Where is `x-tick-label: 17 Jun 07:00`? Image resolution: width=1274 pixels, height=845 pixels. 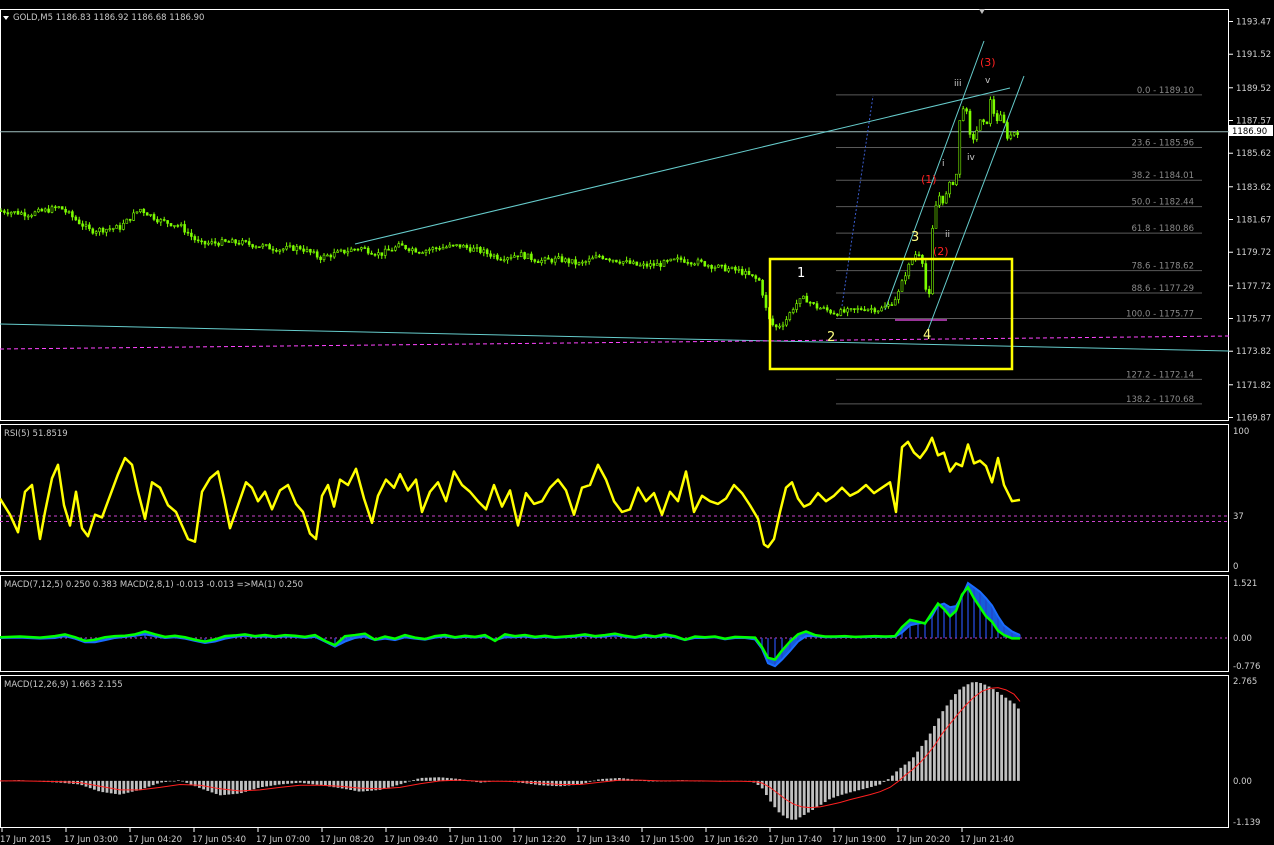 x-tick-label: 17 Jun 07:00 is located at coordinates (283, 840).